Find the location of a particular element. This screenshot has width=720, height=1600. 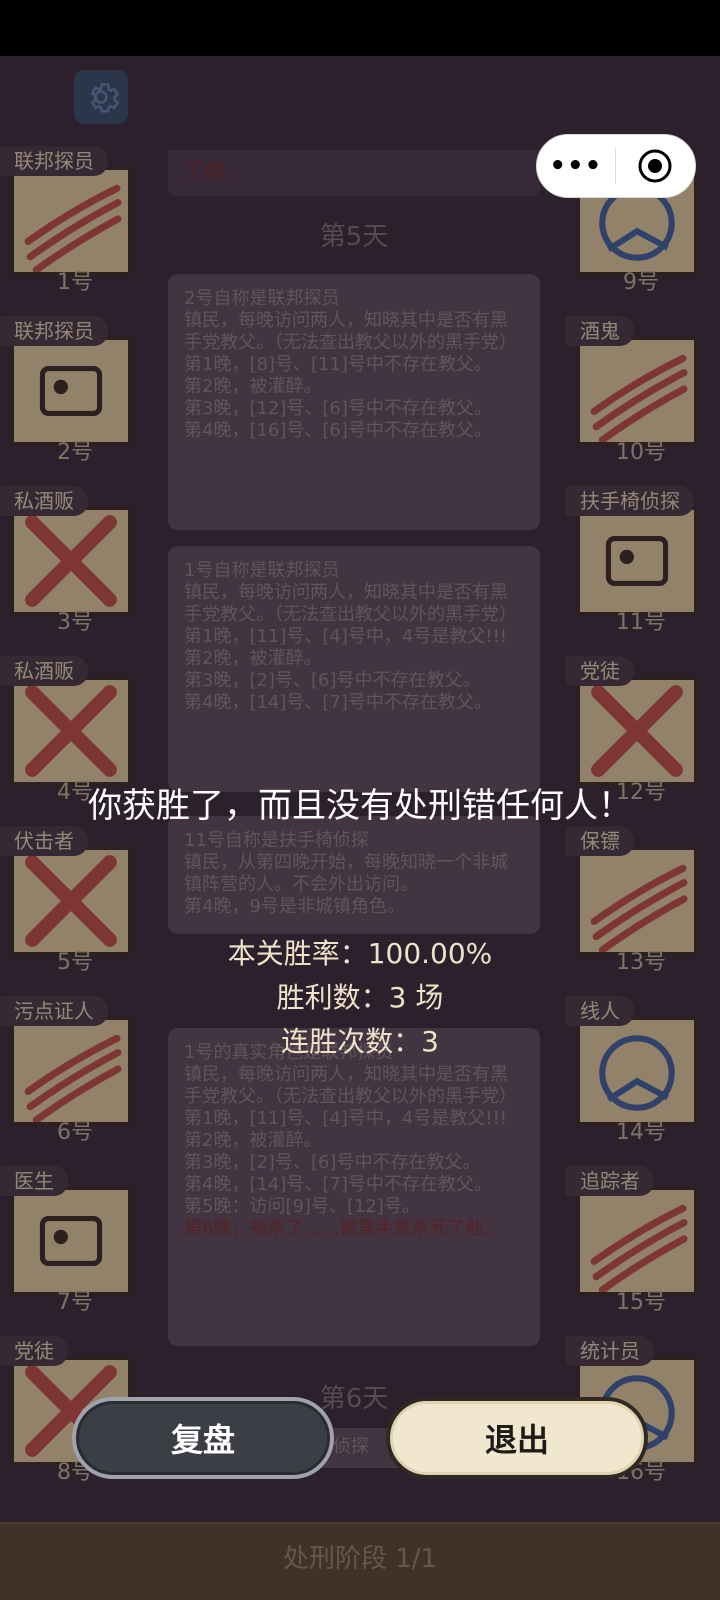

close-button is located at coordinates (656, 166).